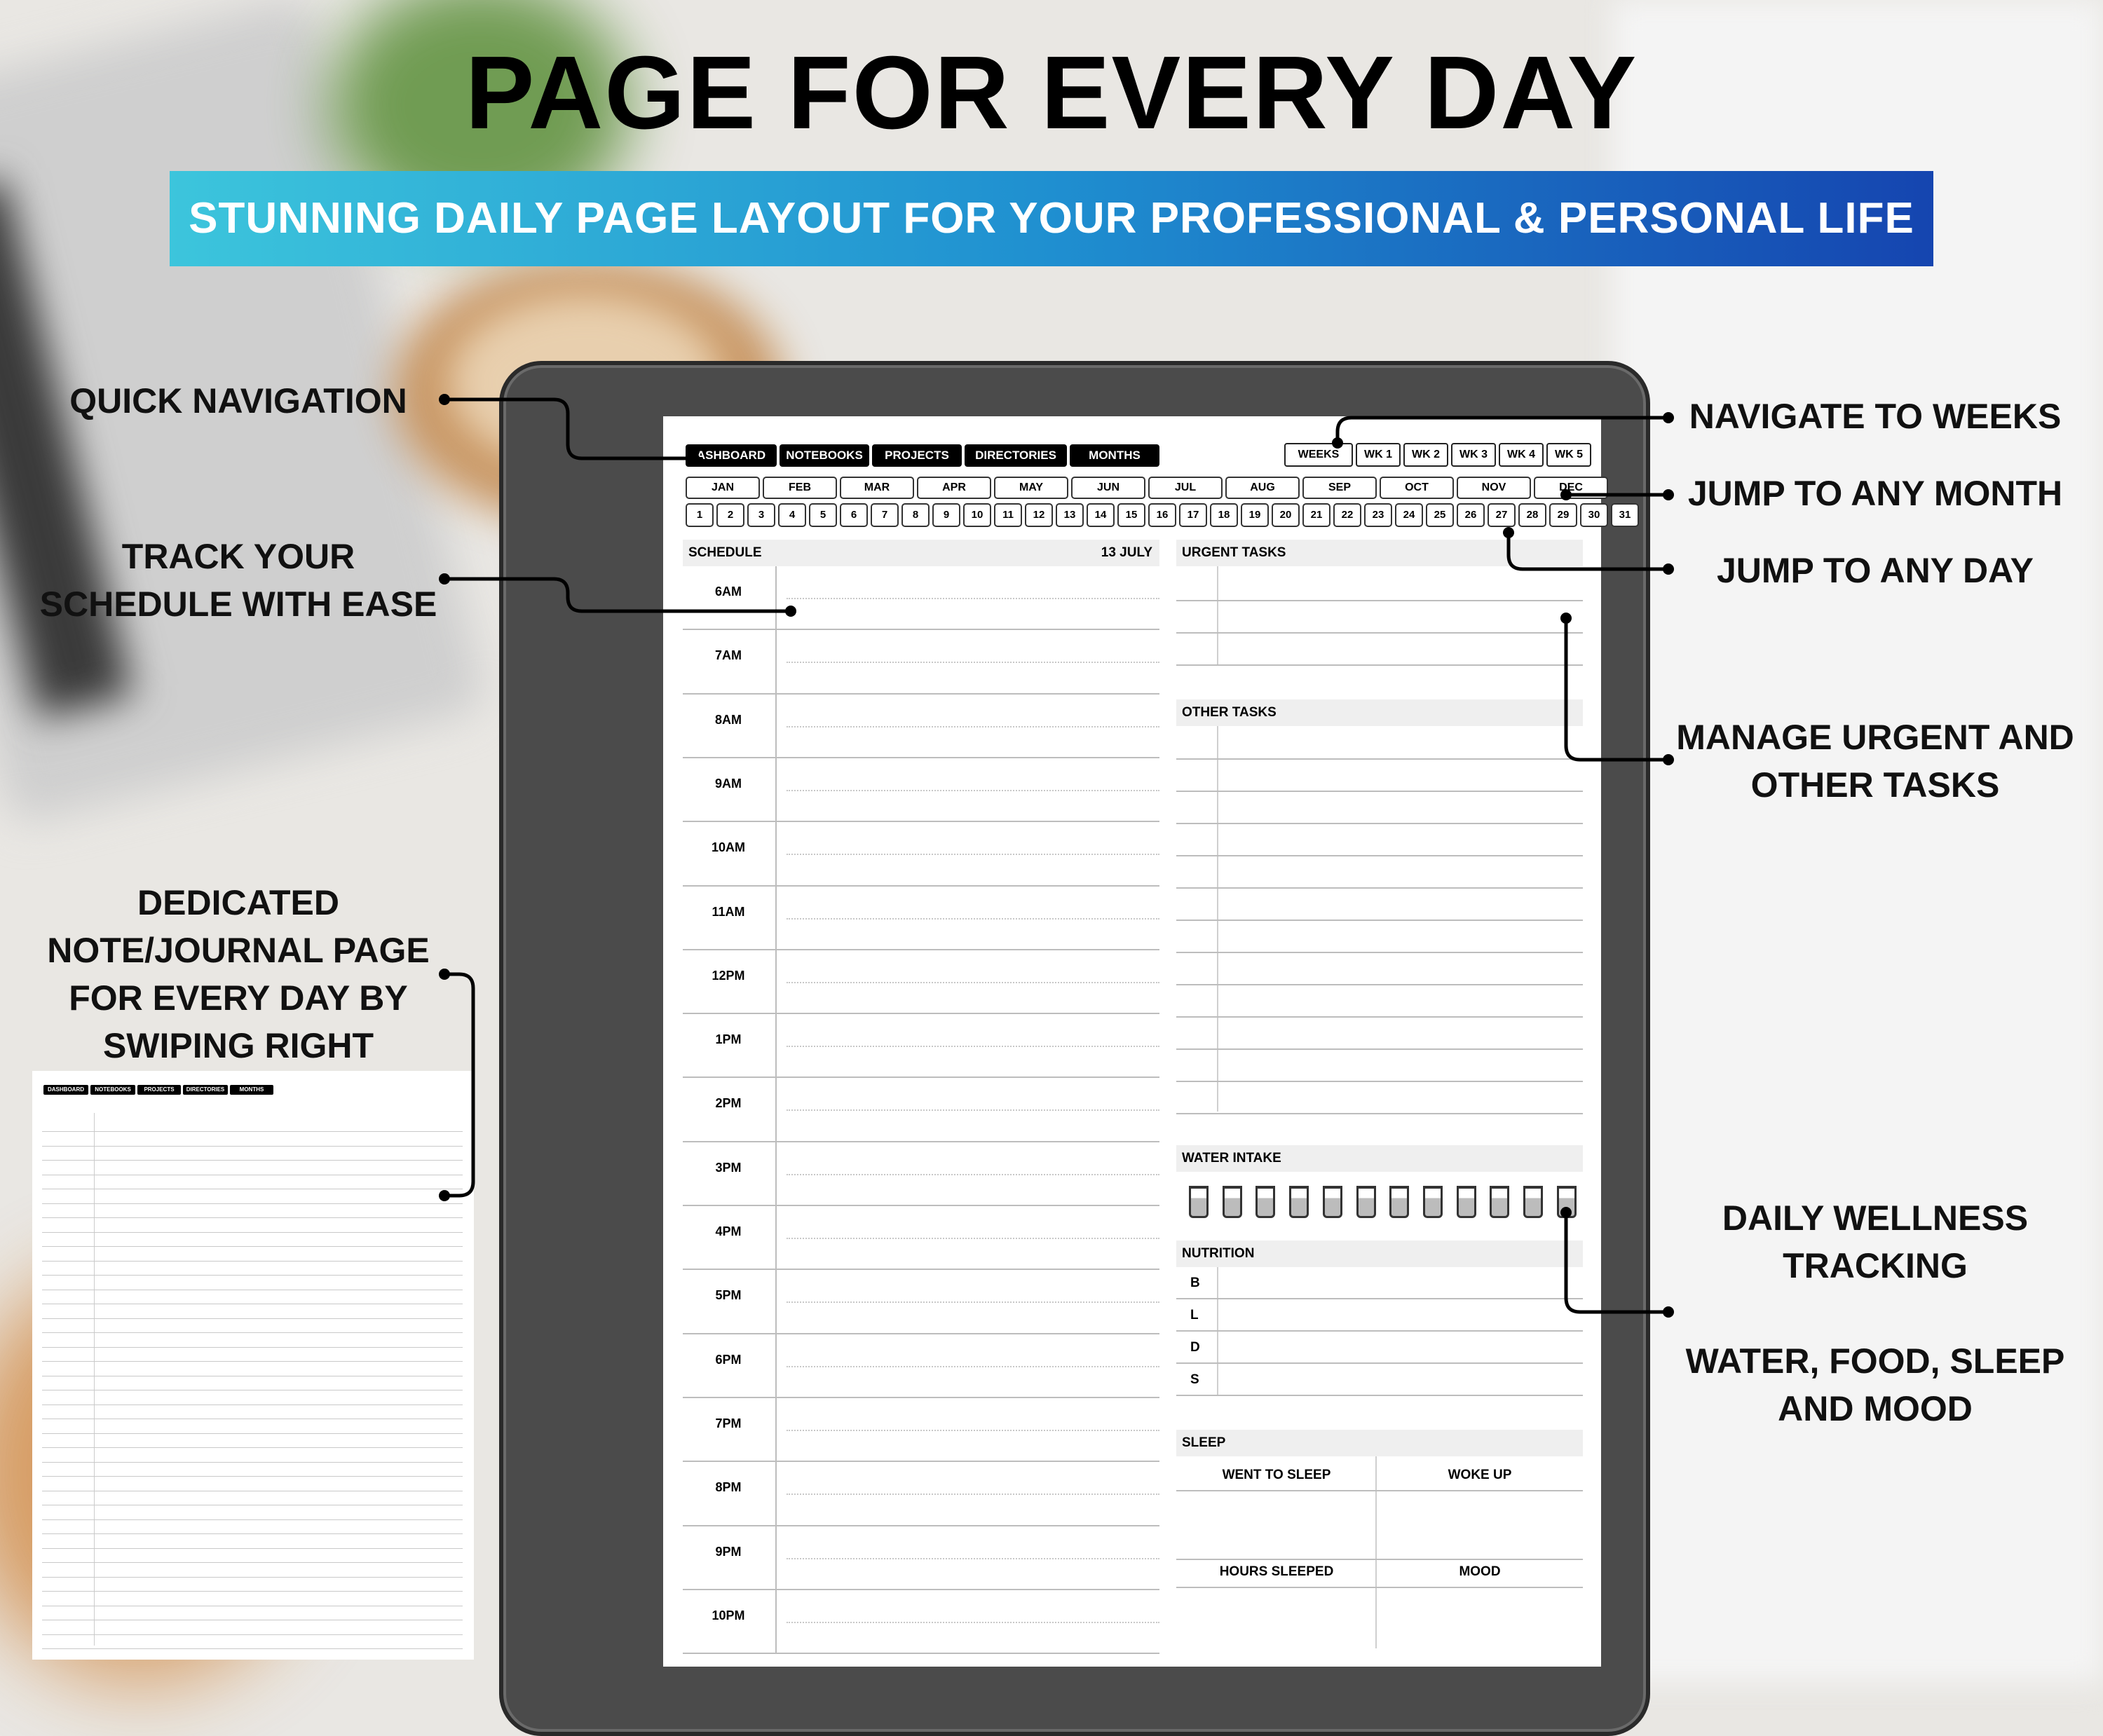 This screenshot has width=2103, height=1736. What do you see at coordinates (459, 1085) in the screenshot?
I see `leader-journal` at bounding box center [459, 1085].